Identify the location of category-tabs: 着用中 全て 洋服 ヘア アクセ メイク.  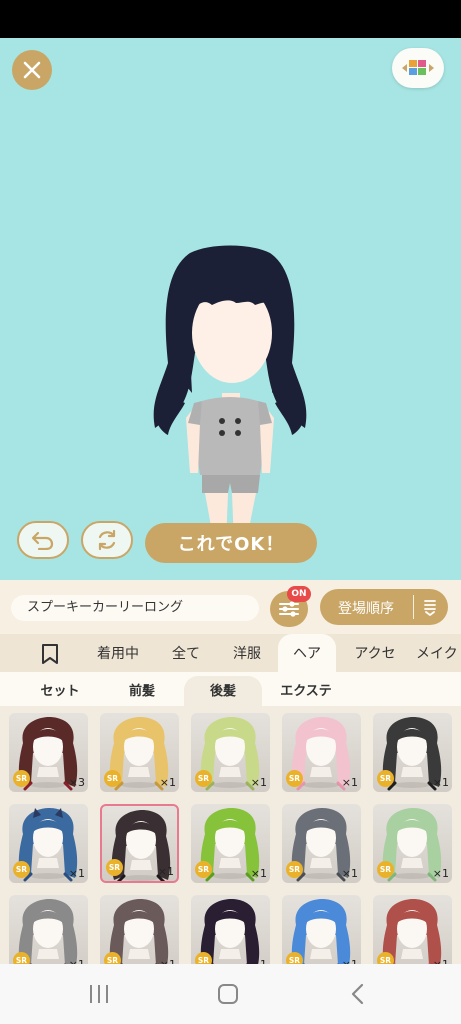
(230, 653).